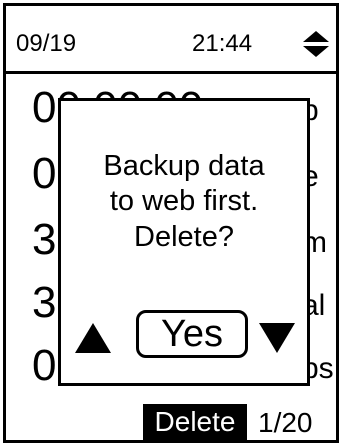  I want to click on dialog-message-line: Delete?, so click(184, 236).